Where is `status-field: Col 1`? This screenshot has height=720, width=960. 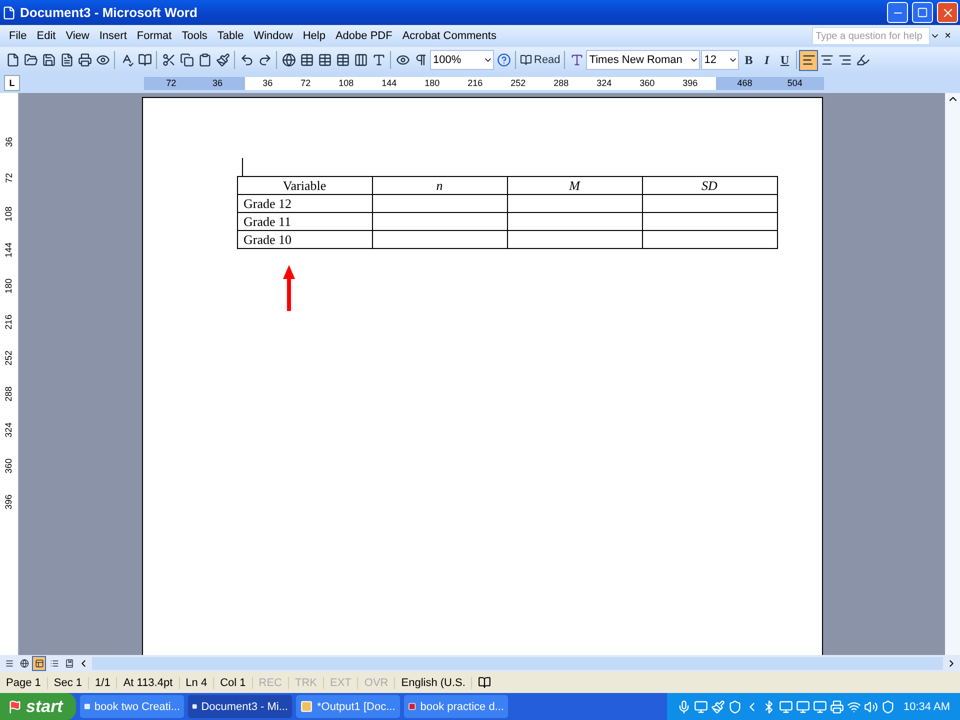 status-field: Col 1 is located at coordinates (233, 682).